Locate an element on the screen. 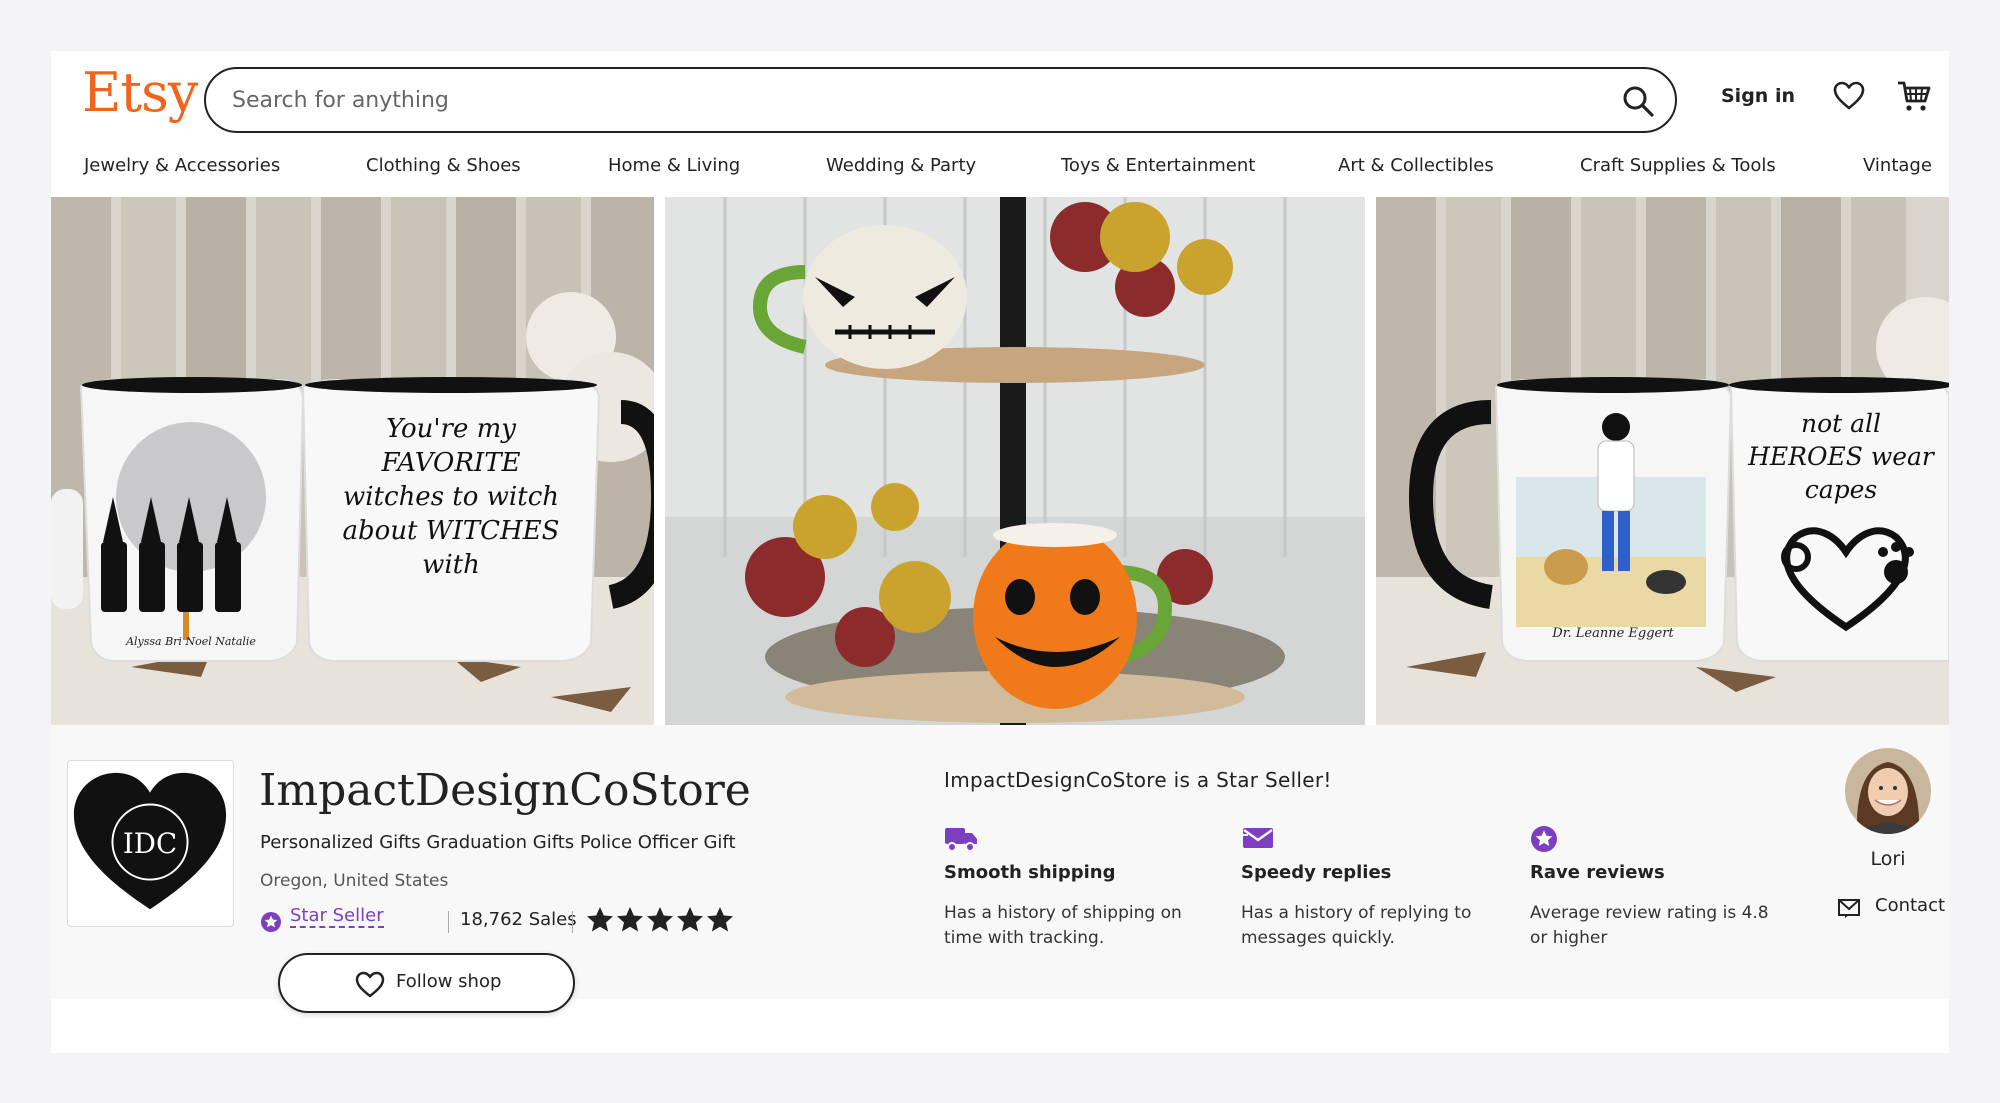 Image resolution: width=2000 pixels, height=1103 pixels. nav-item-toys: Toys & Entertainment is located at coordinates (1158, 165).